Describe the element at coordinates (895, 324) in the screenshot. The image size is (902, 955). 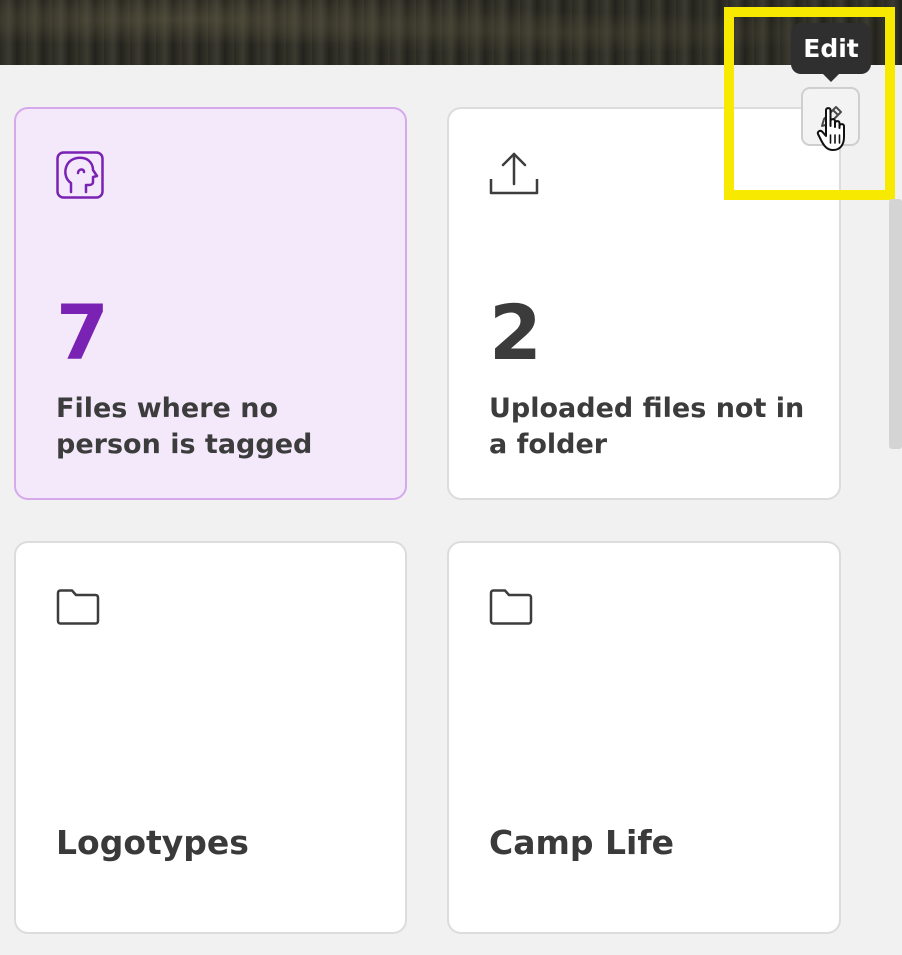
I see `scrollbar-thumb` at that location.